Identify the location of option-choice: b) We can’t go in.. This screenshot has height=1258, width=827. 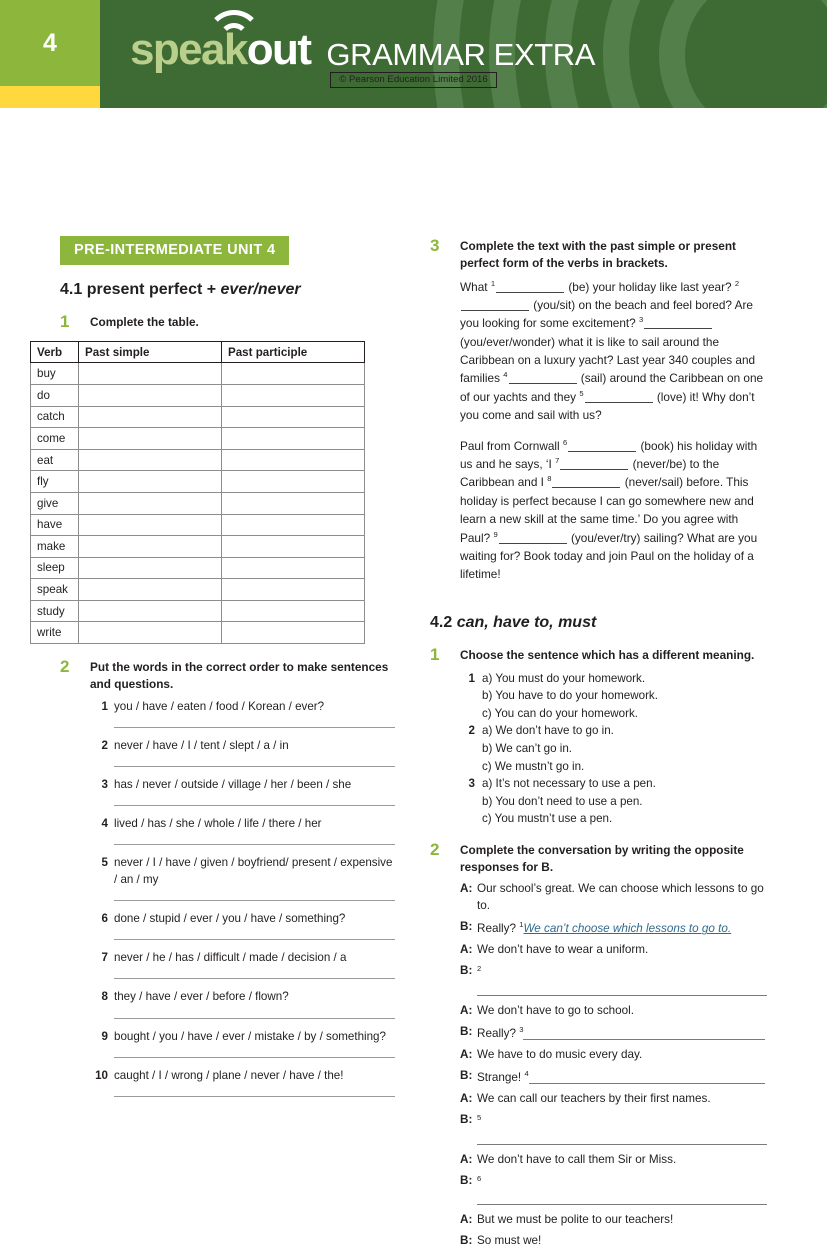
(626, 749).